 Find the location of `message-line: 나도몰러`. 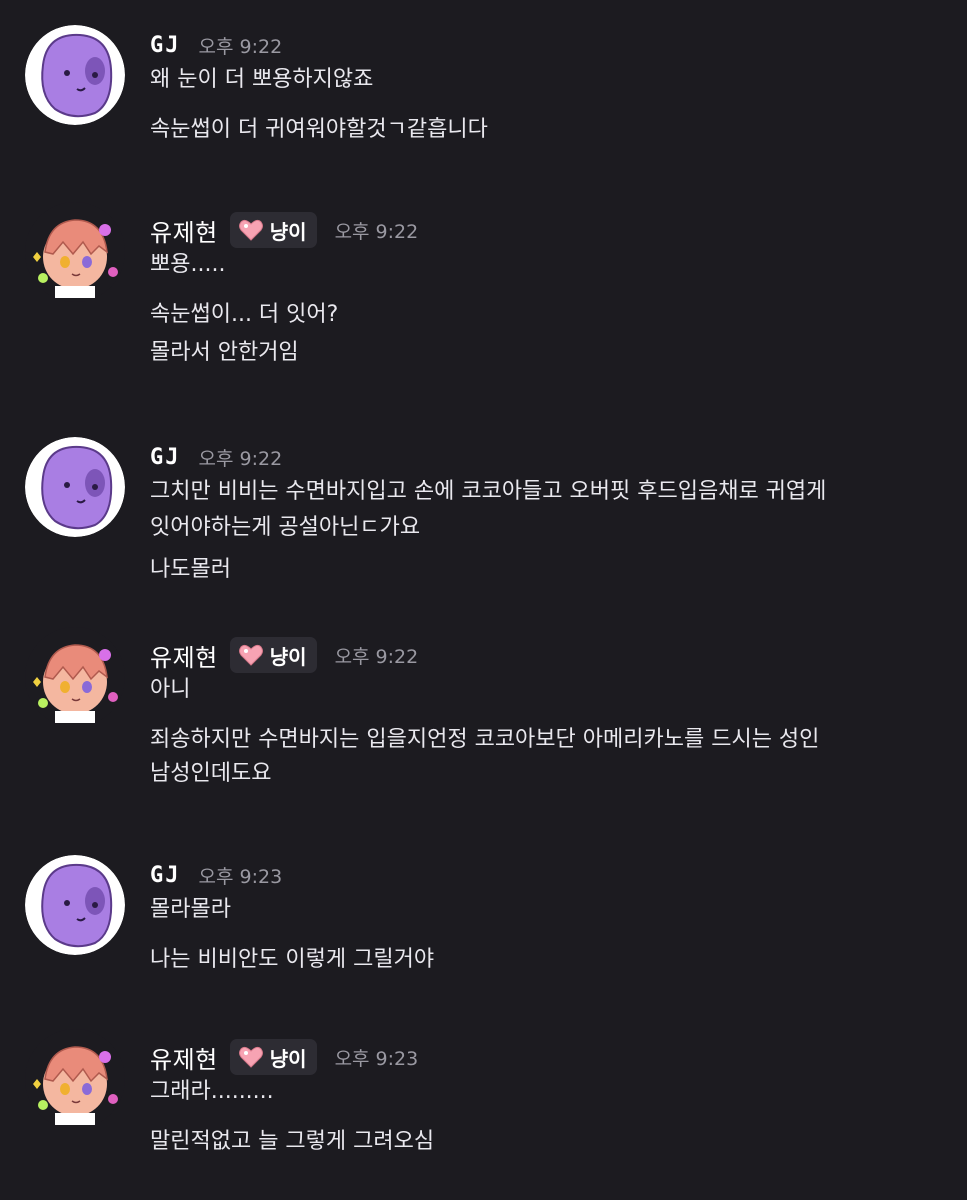

message-line: 나도몰러 is located at coordinates (190, 569).